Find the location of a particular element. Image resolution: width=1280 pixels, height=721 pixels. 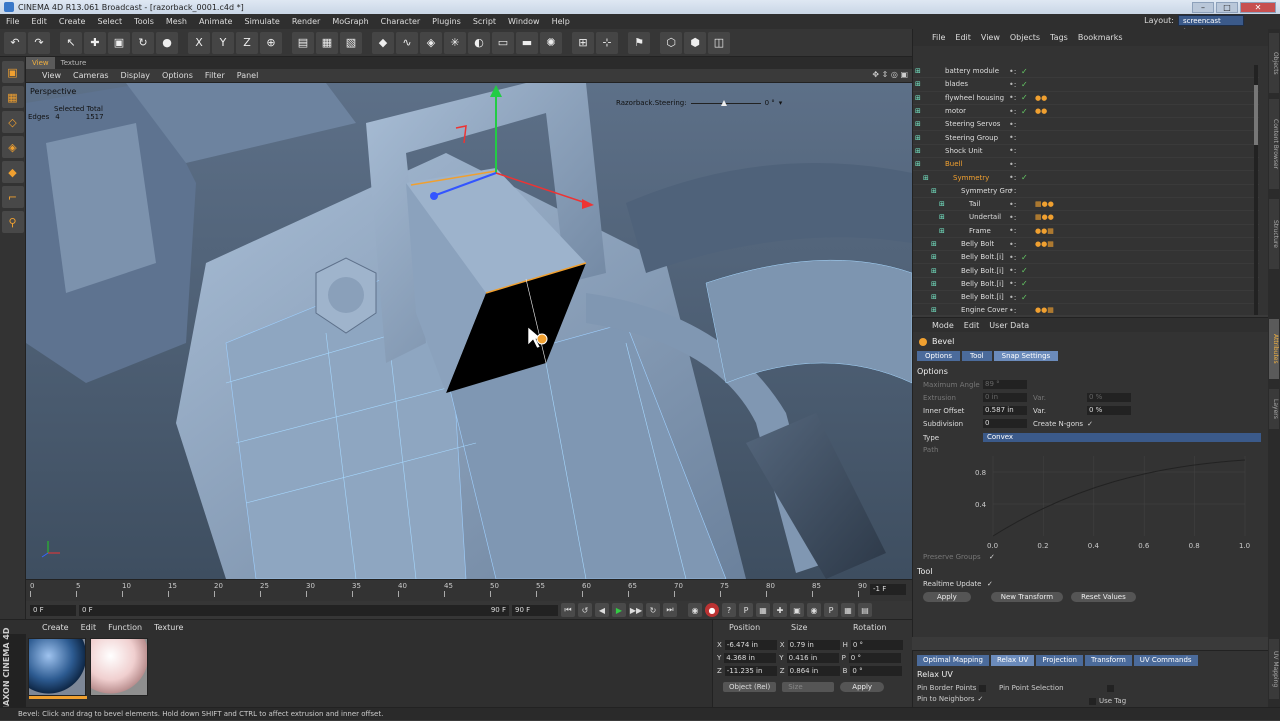

realtime-update-checkbox: ✓ is located at coordinates (990, 584).